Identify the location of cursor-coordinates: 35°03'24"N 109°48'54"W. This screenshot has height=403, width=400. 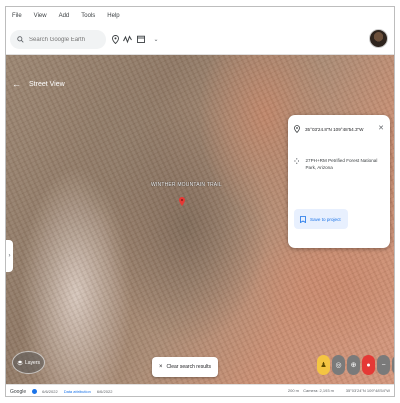
(367, 390).